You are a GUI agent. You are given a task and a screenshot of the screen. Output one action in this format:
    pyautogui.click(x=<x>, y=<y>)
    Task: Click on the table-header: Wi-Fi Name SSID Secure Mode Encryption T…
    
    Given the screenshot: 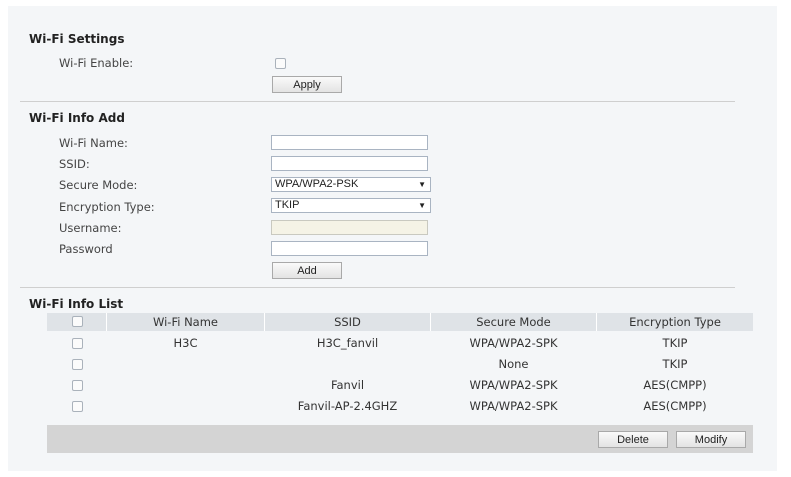 What is the action you would take?
    pyautogui.click(x=400, y=322)
    